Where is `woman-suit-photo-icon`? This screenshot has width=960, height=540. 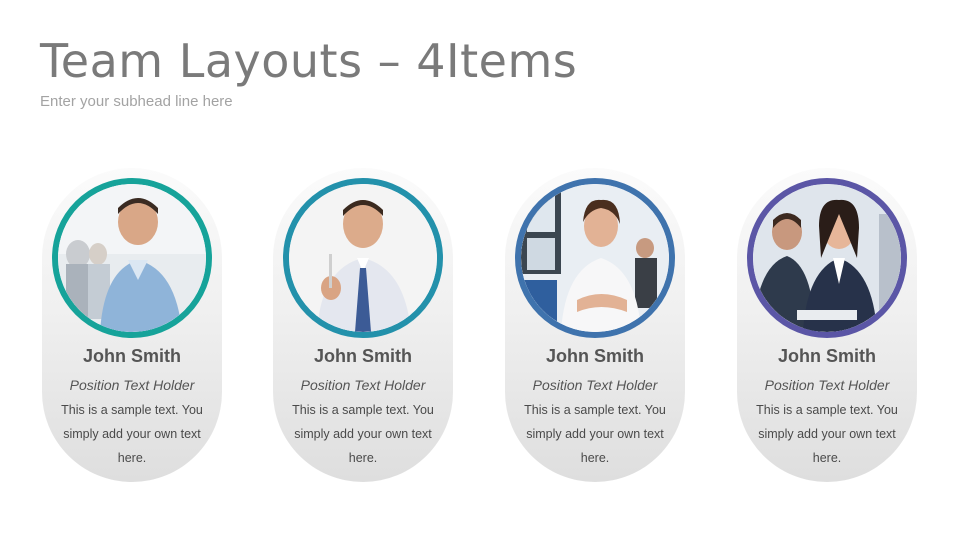
woman-suit-photo-icon is located at coordinates (827, 258).